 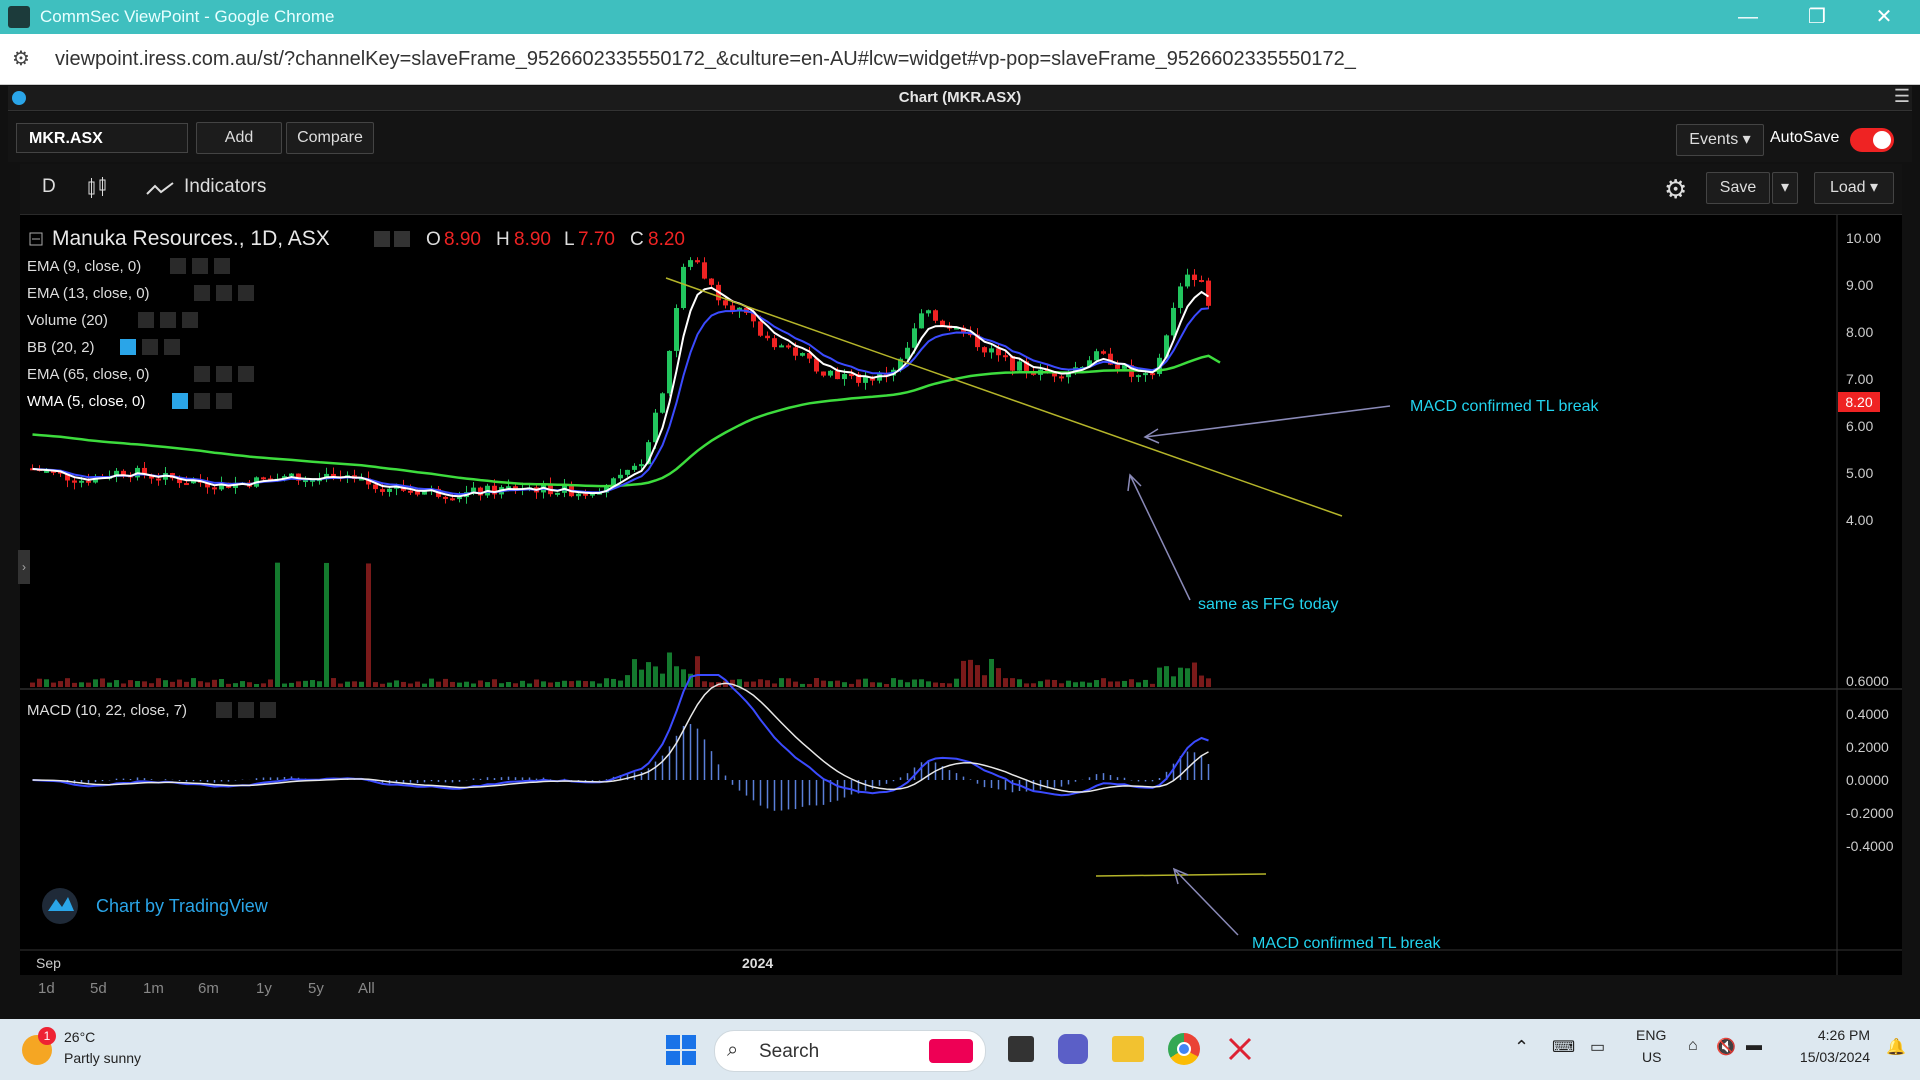 What do you see at coordinates (1726, 1047) in the screenshot?
I see `volume-muted-icon: 🔇` at bounding box center [1726, 1047].